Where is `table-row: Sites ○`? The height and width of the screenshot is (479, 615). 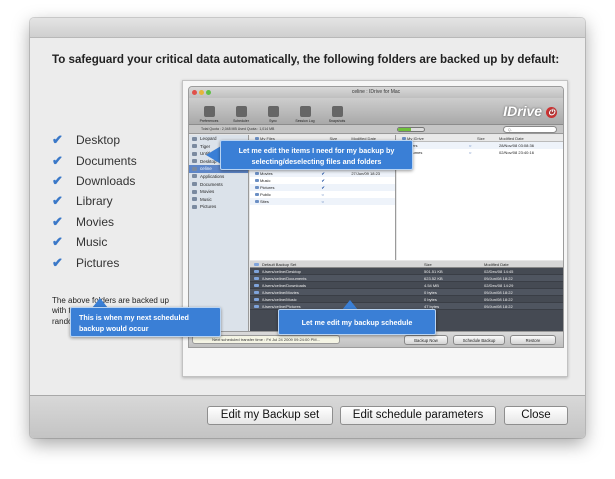
table-row: Sites ○ is located at coordinates (322, 201).